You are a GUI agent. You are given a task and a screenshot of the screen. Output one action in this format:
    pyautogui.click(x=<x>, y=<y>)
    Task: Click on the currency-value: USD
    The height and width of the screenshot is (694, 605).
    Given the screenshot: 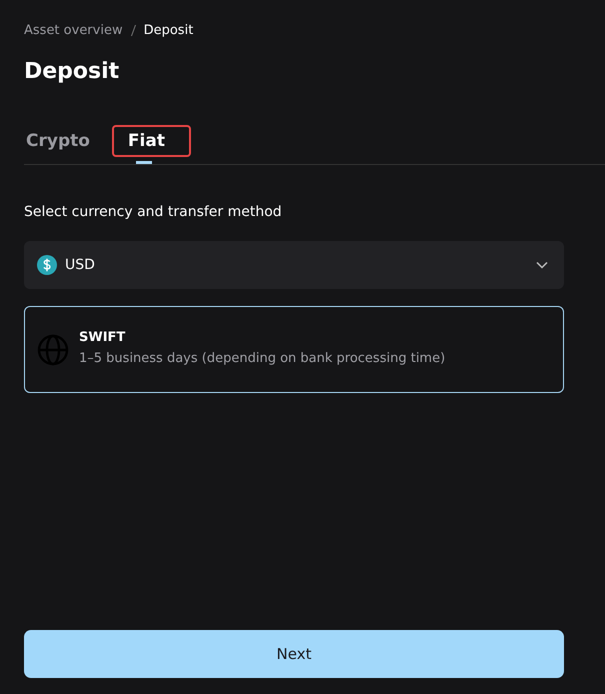 What is the action you would take?
    pyautogui.click(x=80, y=265)
    